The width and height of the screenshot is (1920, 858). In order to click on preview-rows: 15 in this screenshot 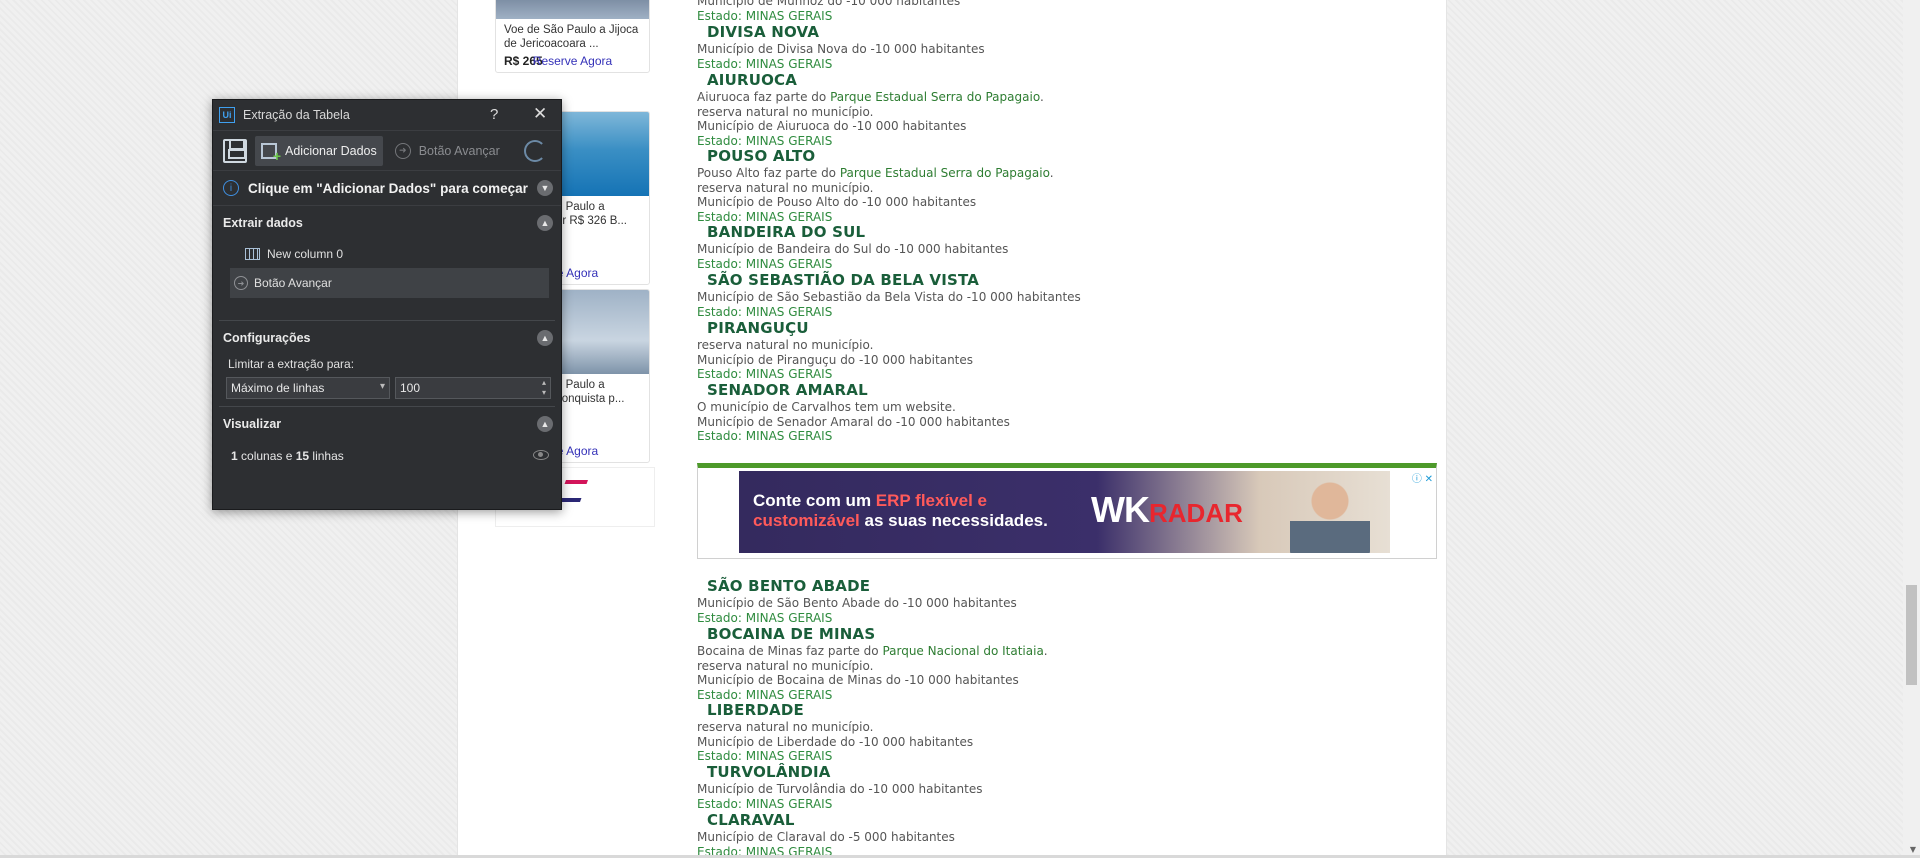, I will do `click(302, 456)`.